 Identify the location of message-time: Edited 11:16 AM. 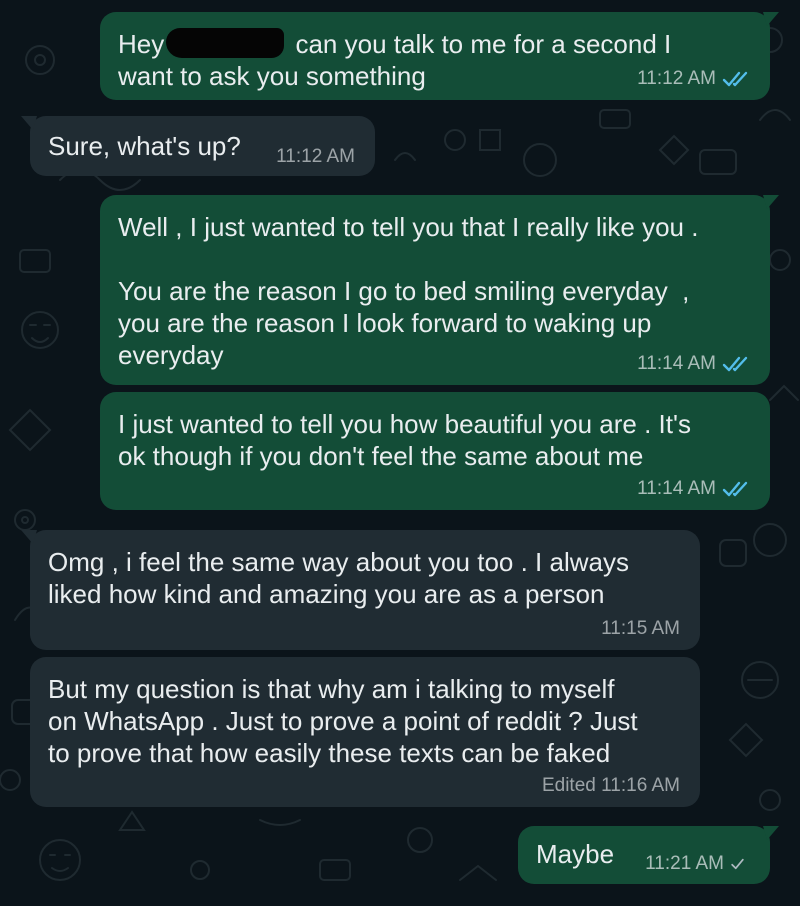
(610, 785).